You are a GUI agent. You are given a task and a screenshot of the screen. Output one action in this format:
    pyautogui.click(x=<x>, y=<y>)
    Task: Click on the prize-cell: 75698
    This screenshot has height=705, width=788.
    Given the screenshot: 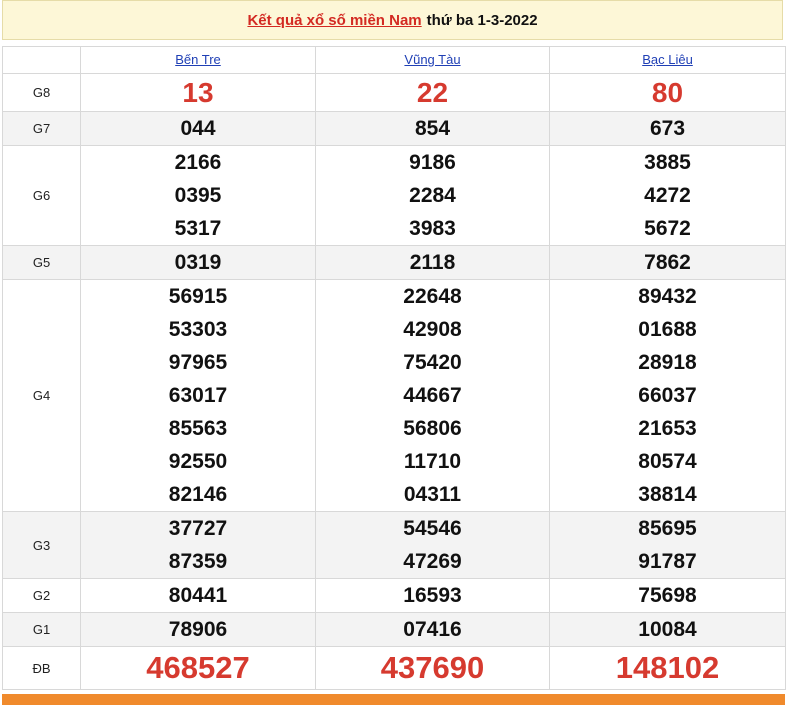 What is the action you would take?
    pyautogui.click(x=667, y=595)
    